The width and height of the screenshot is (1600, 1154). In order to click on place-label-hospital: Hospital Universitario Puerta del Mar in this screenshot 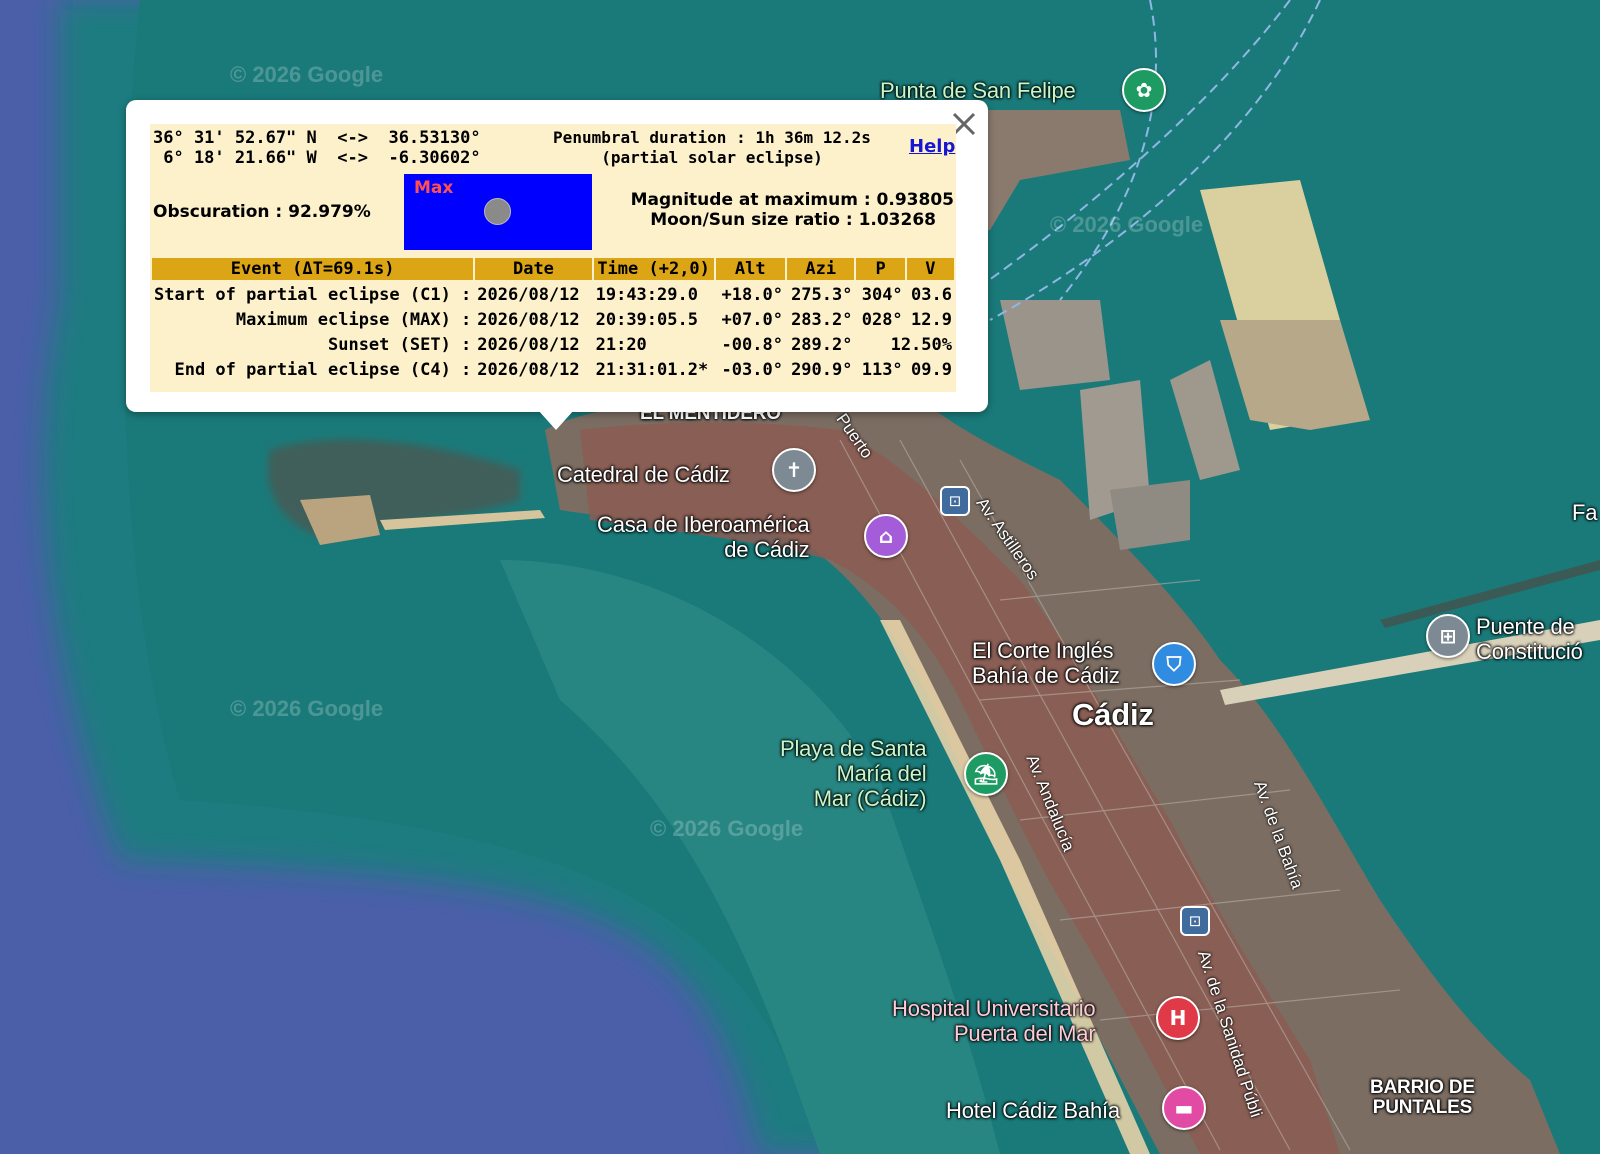, I will do `click(994, 1021)`.